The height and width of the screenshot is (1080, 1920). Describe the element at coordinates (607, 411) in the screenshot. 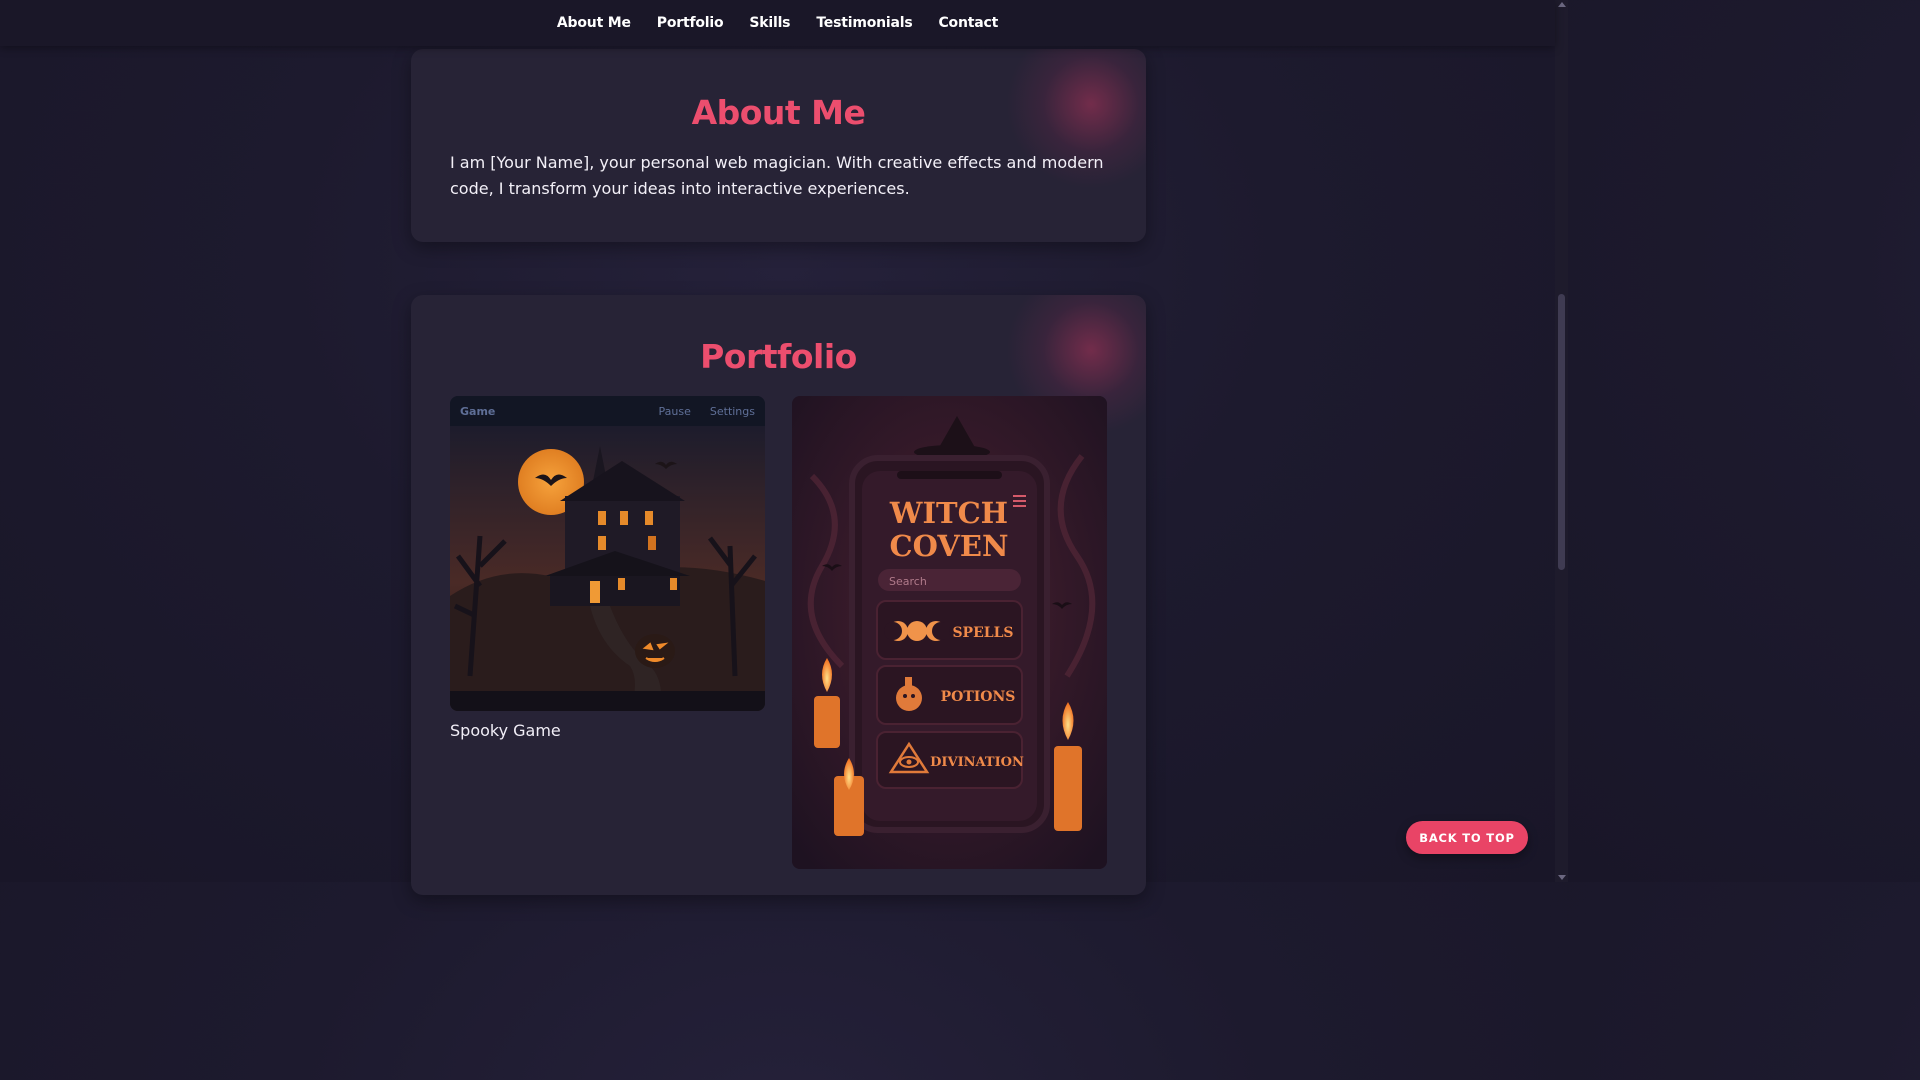

I see `game-toolbar: Game Pause Settings` at that location.